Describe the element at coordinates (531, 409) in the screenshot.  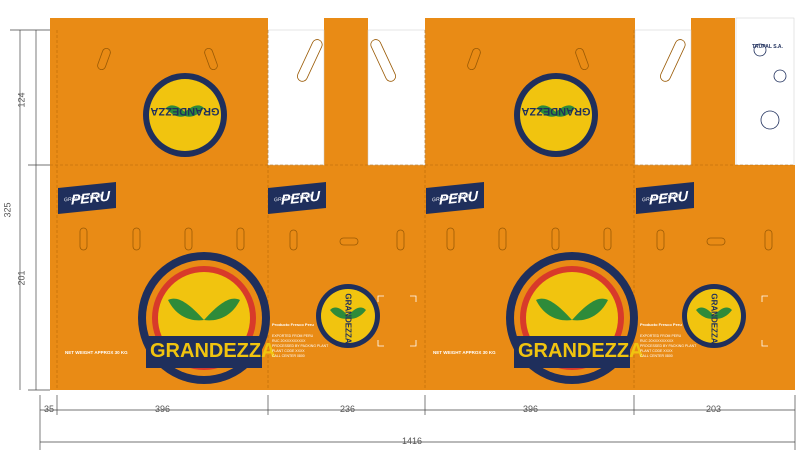
I see `dim-panel3: 396` at that location.